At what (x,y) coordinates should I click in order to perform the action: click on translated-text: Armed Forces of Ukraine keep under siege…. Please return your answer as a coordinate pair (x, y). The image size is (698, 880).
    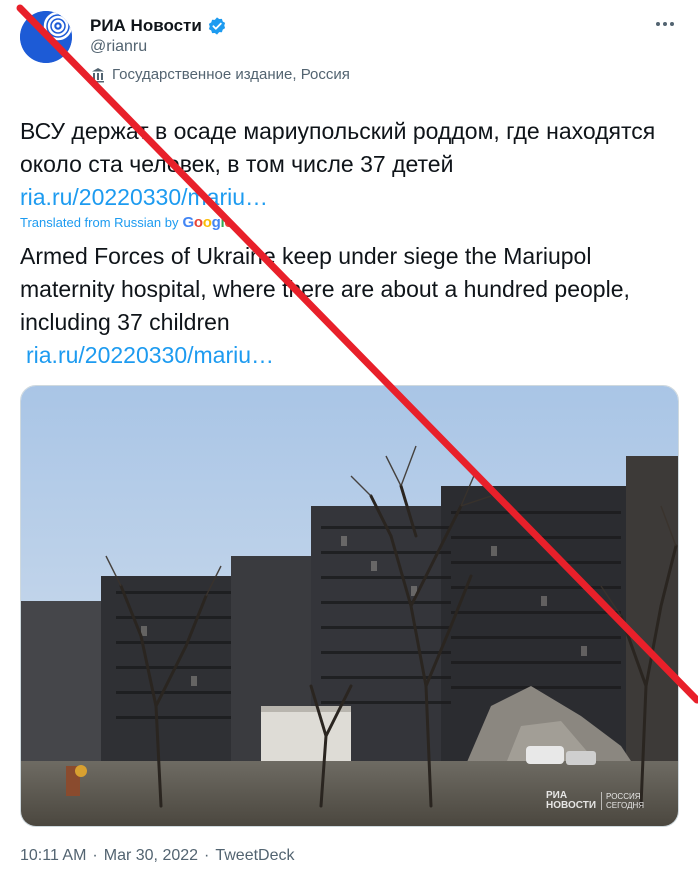
    Looking at the image, I should click on (350, 306).